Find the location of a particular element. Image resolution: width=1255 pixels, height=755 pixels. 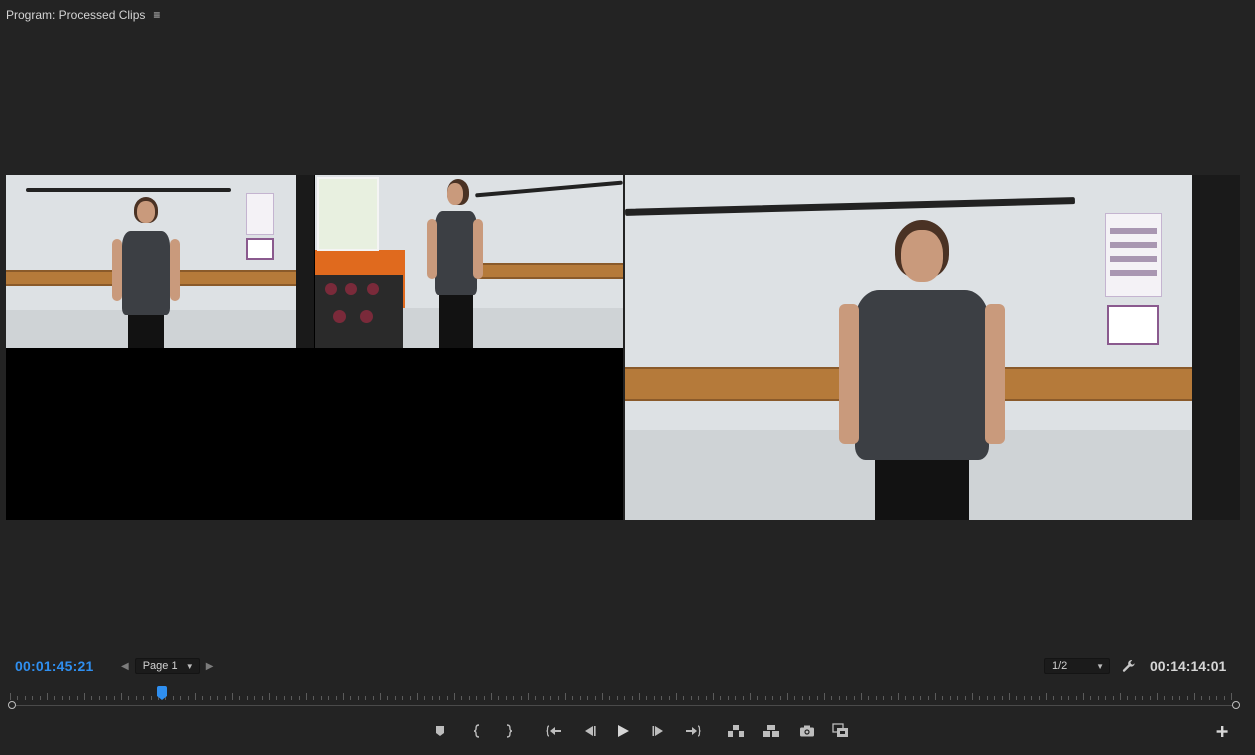

transport-controls is located at coordinates (627, 731).